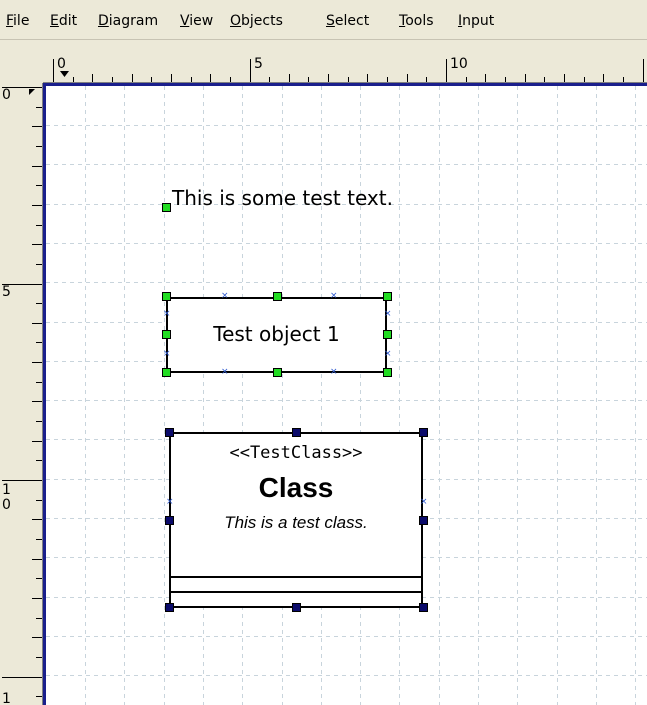 The image size is (647, 705). Describe the element at coordinates (258, 64) in the screenshot. I see `ruler-top-label-5: 5` at that location.